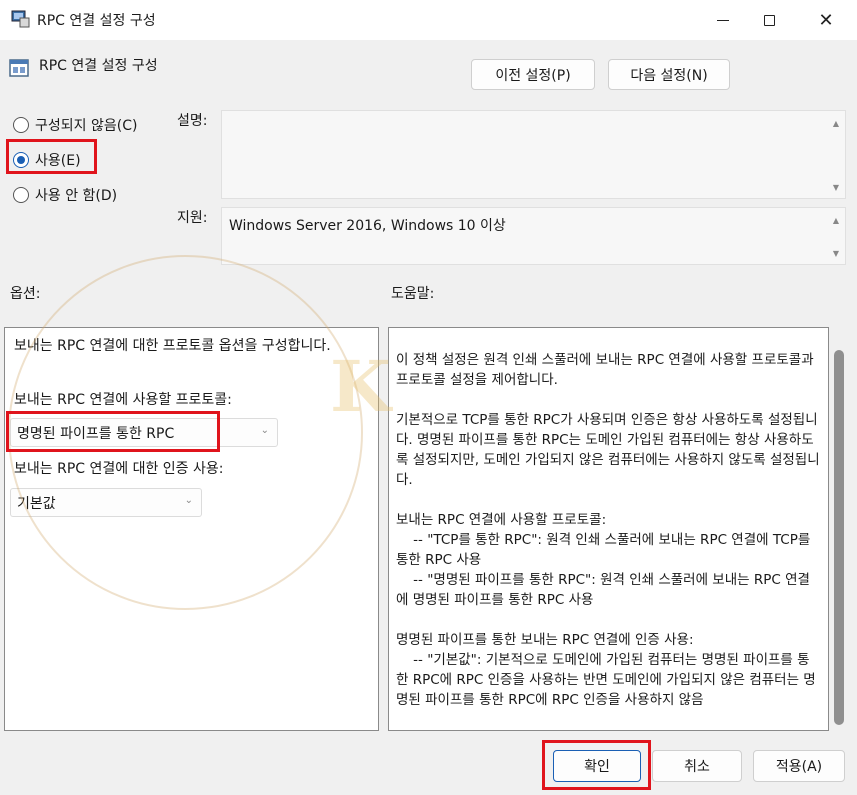 The image size is (857, 795). What do you see at coordinates (533, 154) in the screenshot?
I see `comment-textbox: ▲ ▼` at bounding box center [533, 154].